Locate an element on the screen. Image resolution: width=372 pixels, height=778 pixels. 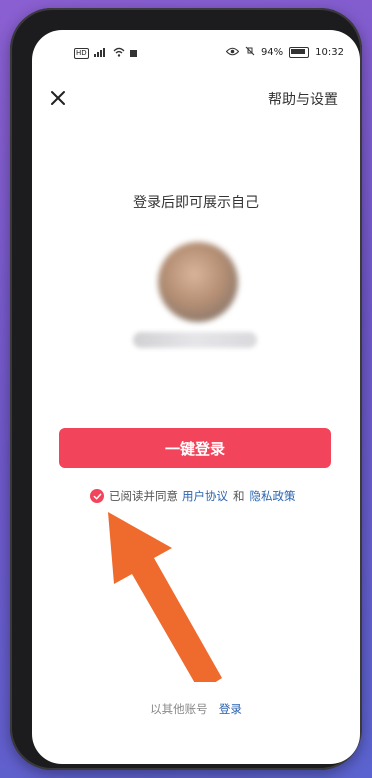
hd-icon: HD is located at coordinates (81, 53).